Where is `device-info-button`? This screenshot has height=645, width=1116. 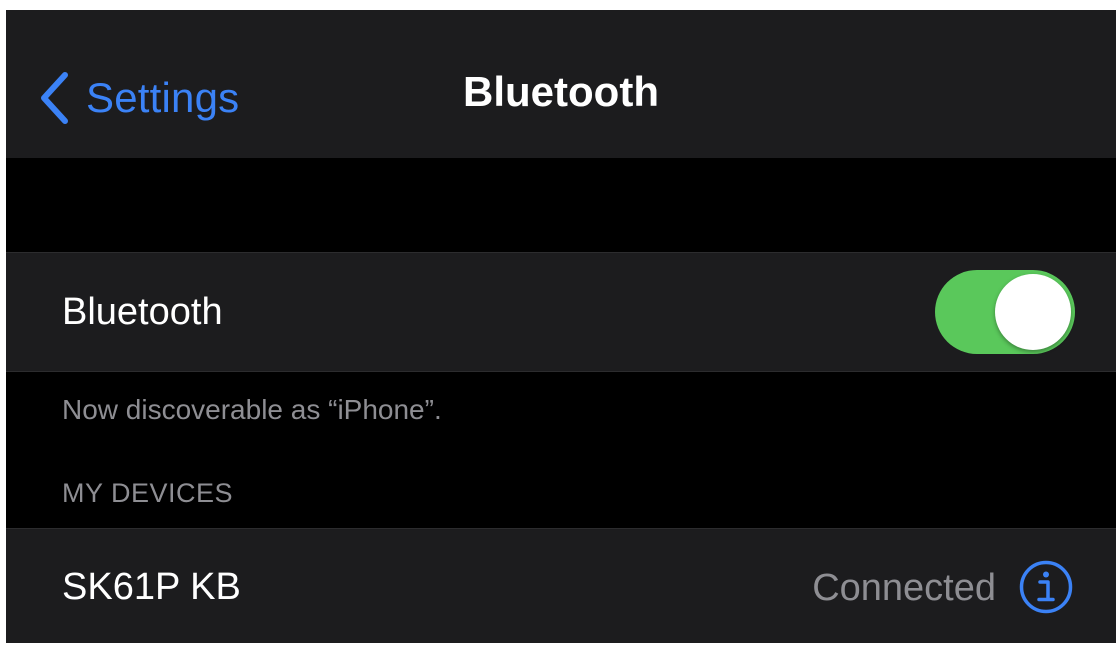 device-info-button is located at coordinates (1046, 587).